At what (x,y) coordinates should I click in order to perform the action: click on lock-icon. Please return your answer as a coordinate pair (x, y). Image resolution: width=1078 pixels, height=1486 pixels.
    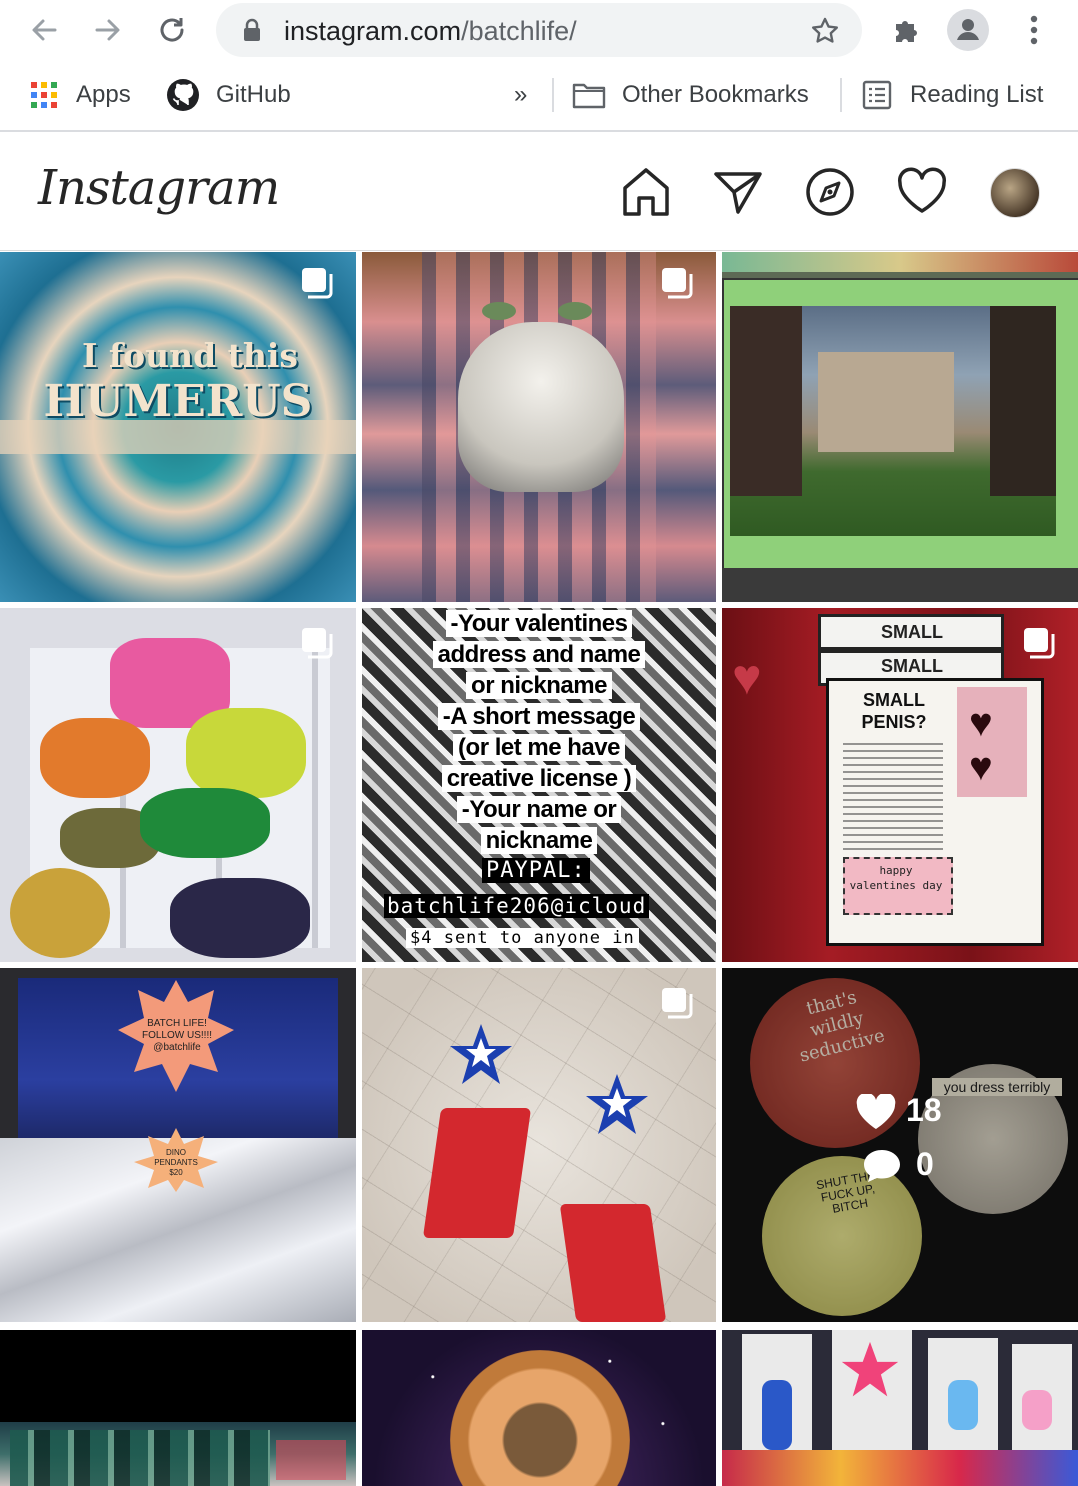
    Looking at the image, I should click on (252, 29).